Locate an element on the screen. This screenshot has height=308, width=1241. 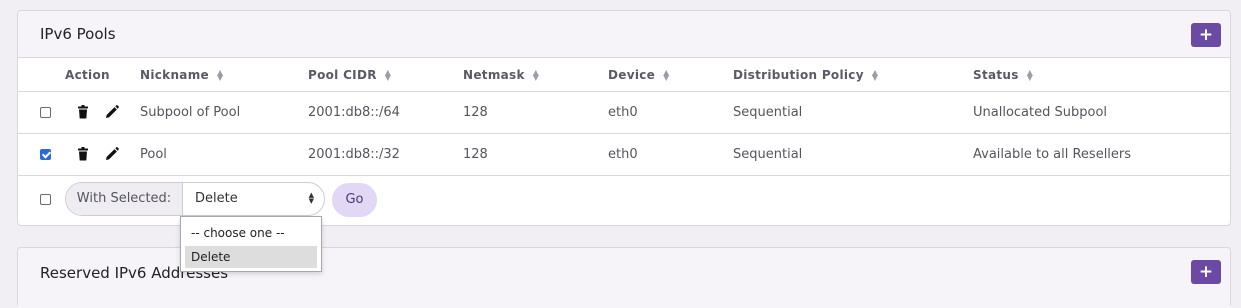
column-label: Action is located at coordinates (87, 75).